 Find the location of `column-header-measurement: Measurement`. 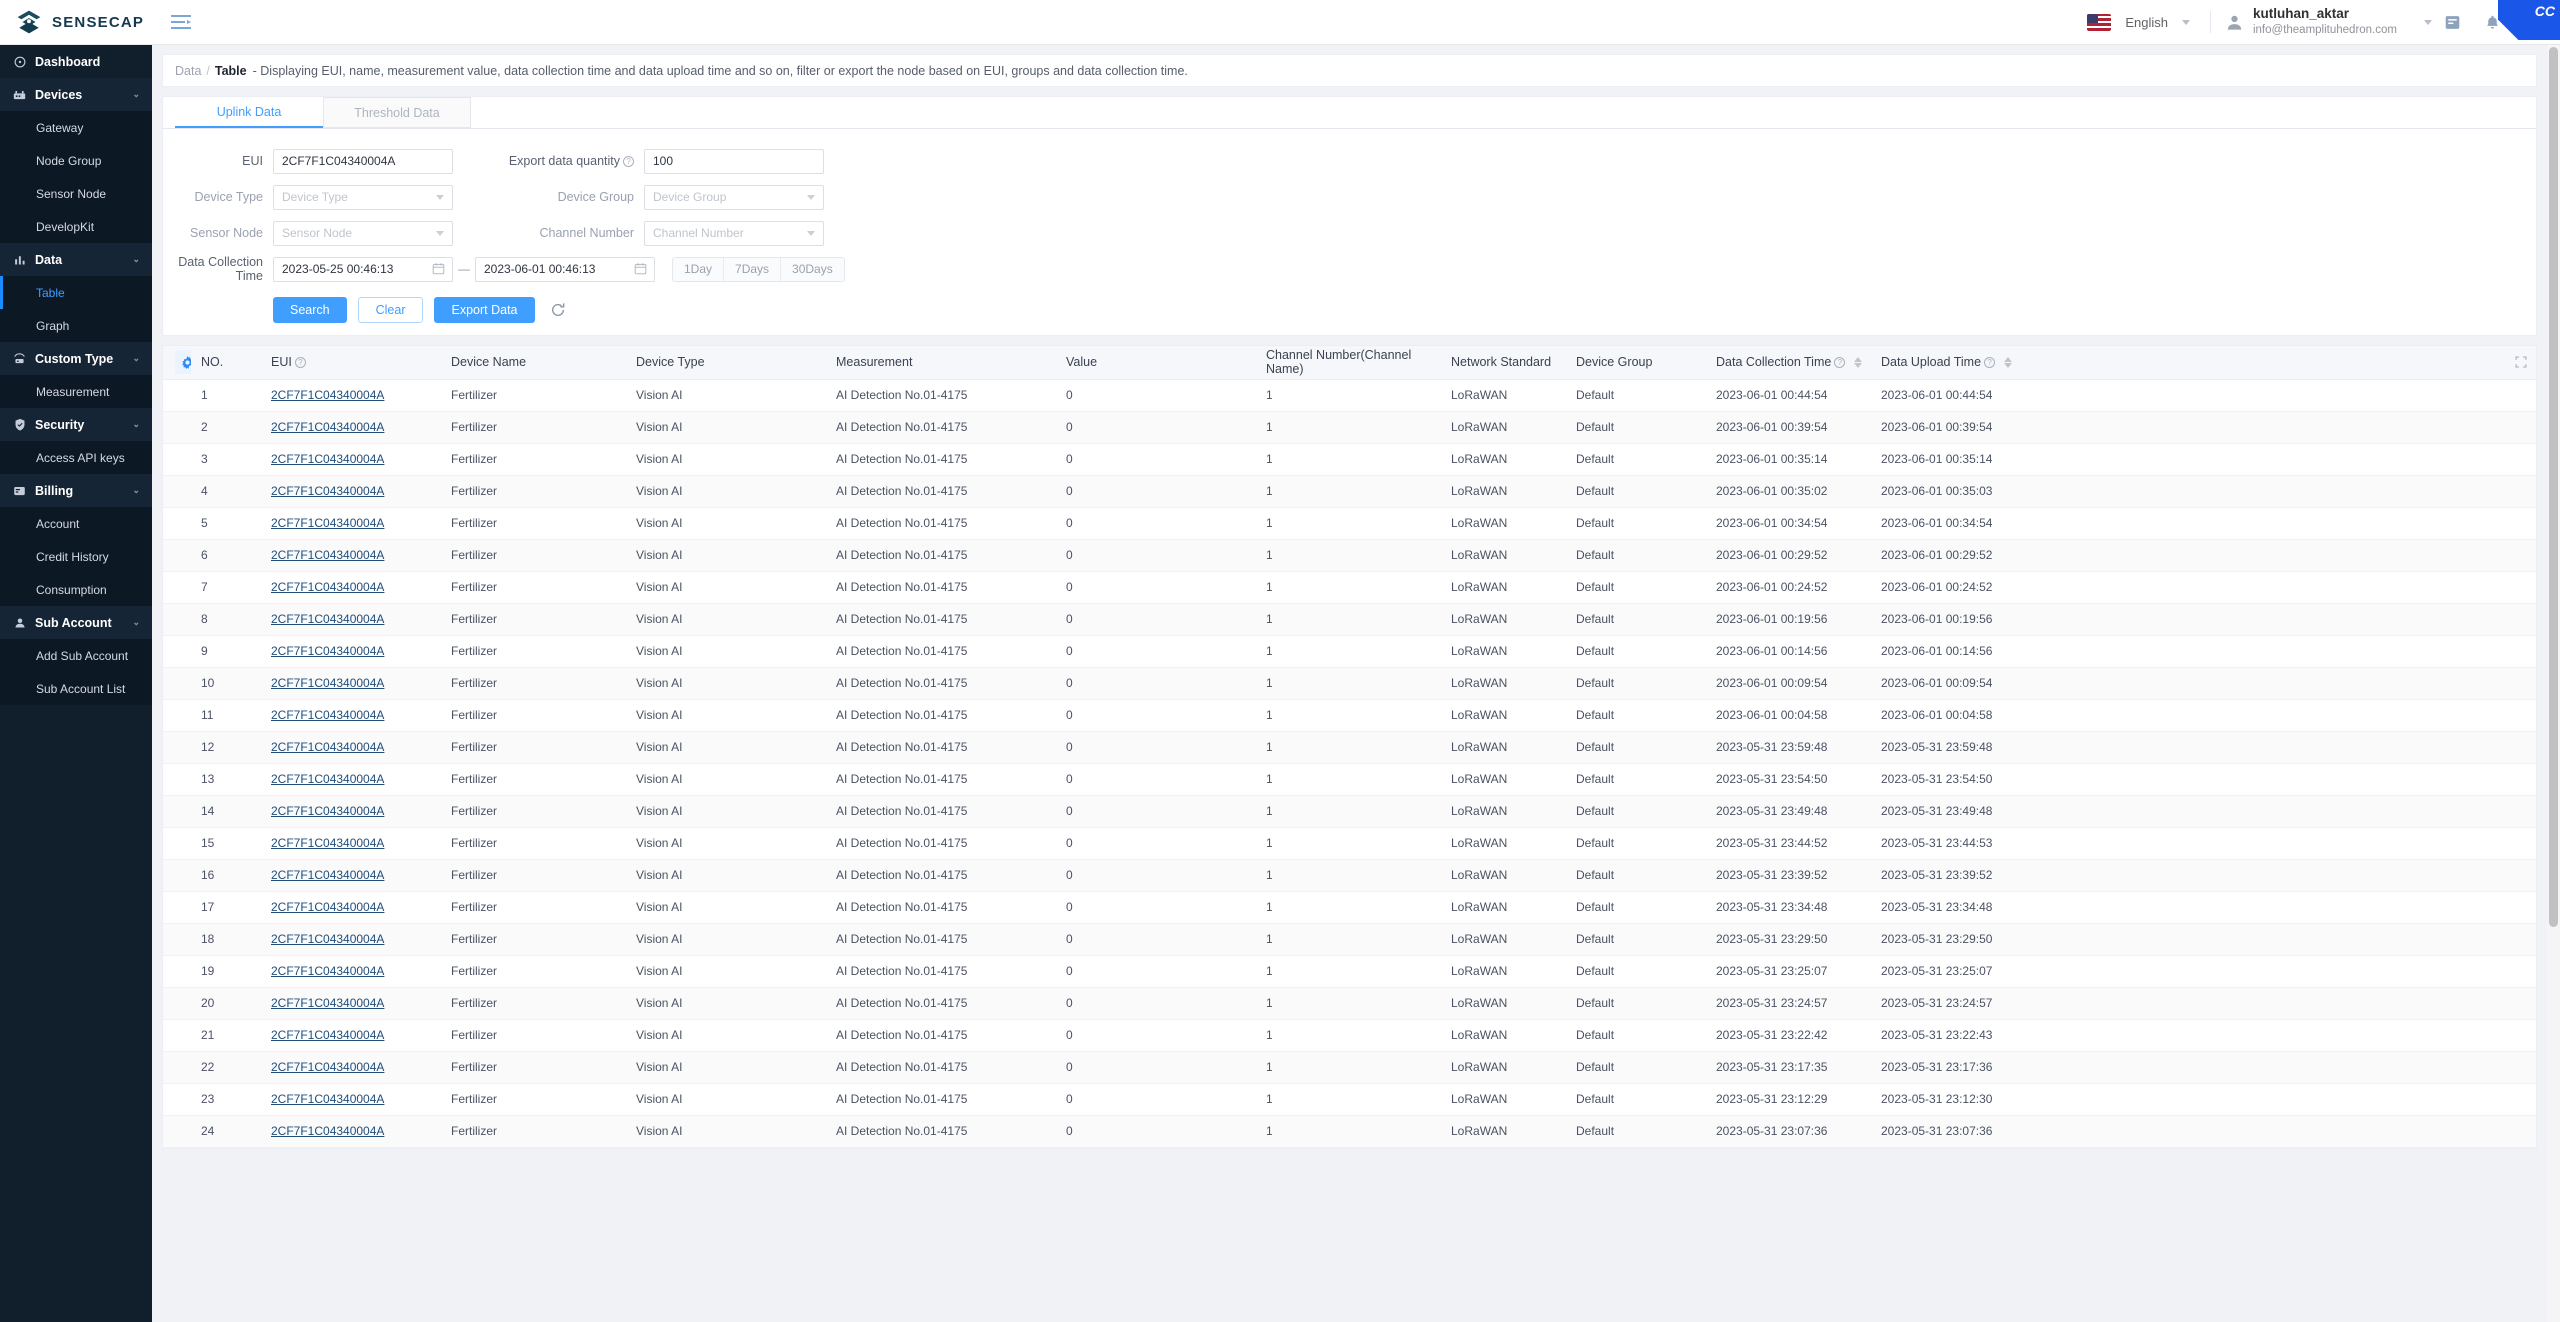

column-header-measurement: Measurement is located at coordinates (941, 363).